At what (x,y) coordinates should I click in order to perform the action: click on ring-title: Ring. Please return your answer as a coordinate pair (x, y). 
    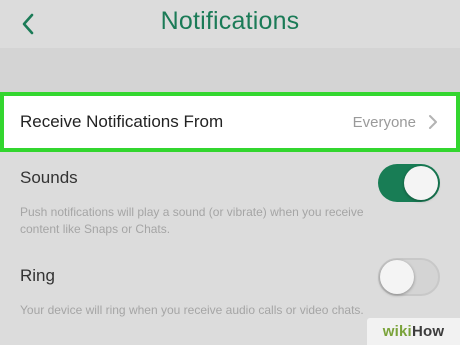
    Looking at the image, I should click on (37, 275).